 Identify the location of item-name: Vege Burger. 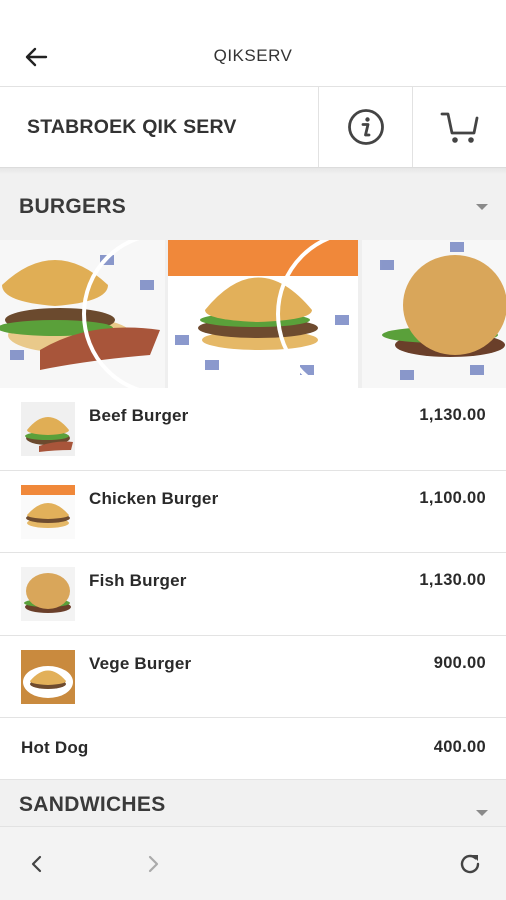
(140, 663).